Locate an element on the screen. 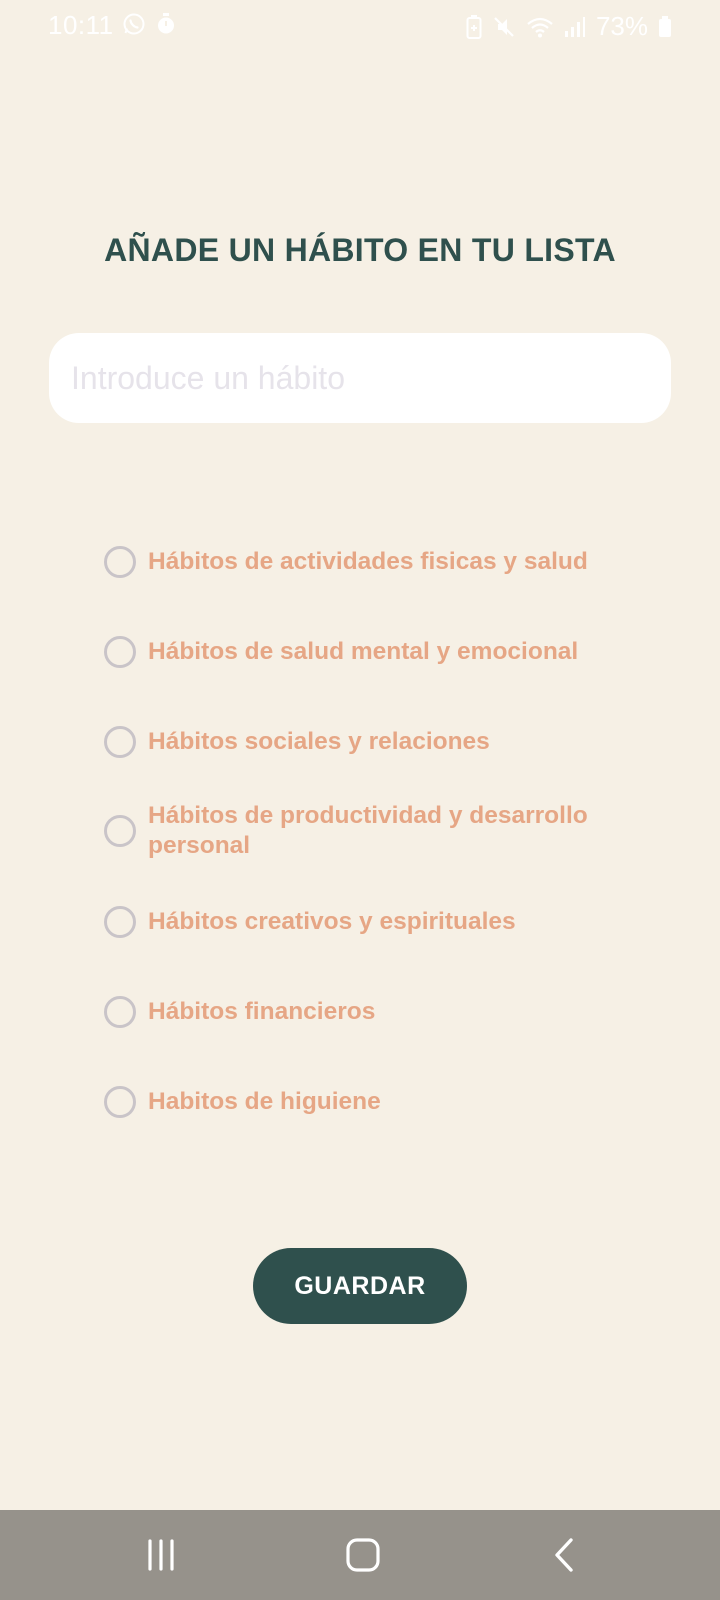  home-icon is located at coordinates (363, 1555).